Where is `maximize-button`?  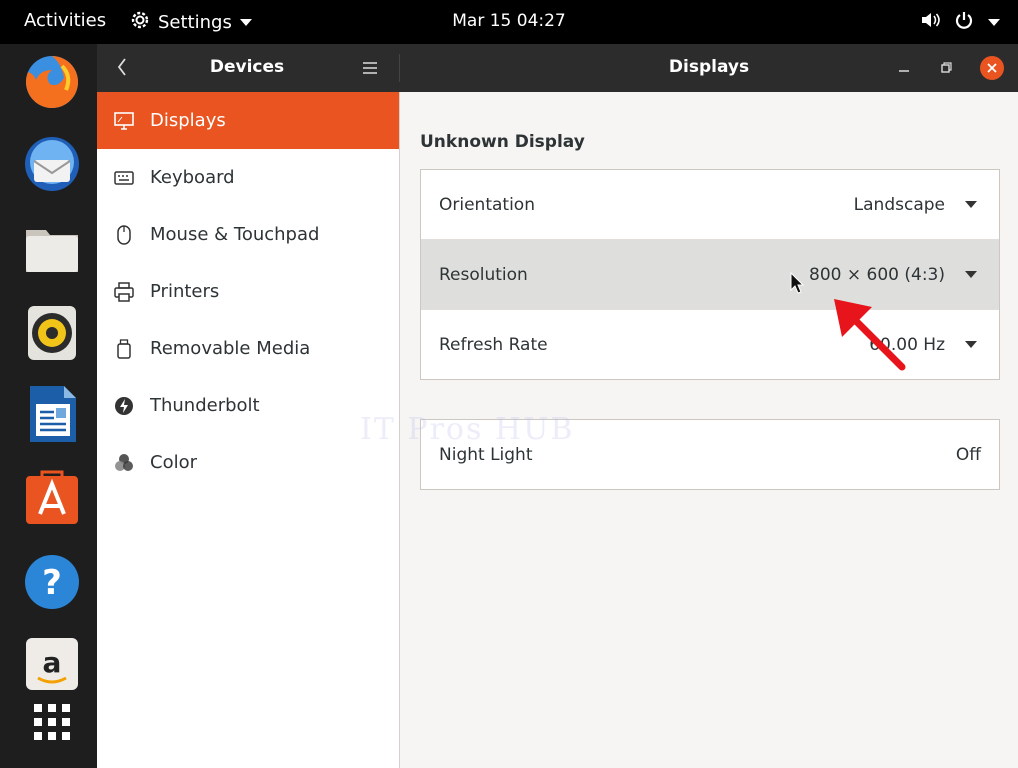 maximize-button is located at coordinates (946, 68).